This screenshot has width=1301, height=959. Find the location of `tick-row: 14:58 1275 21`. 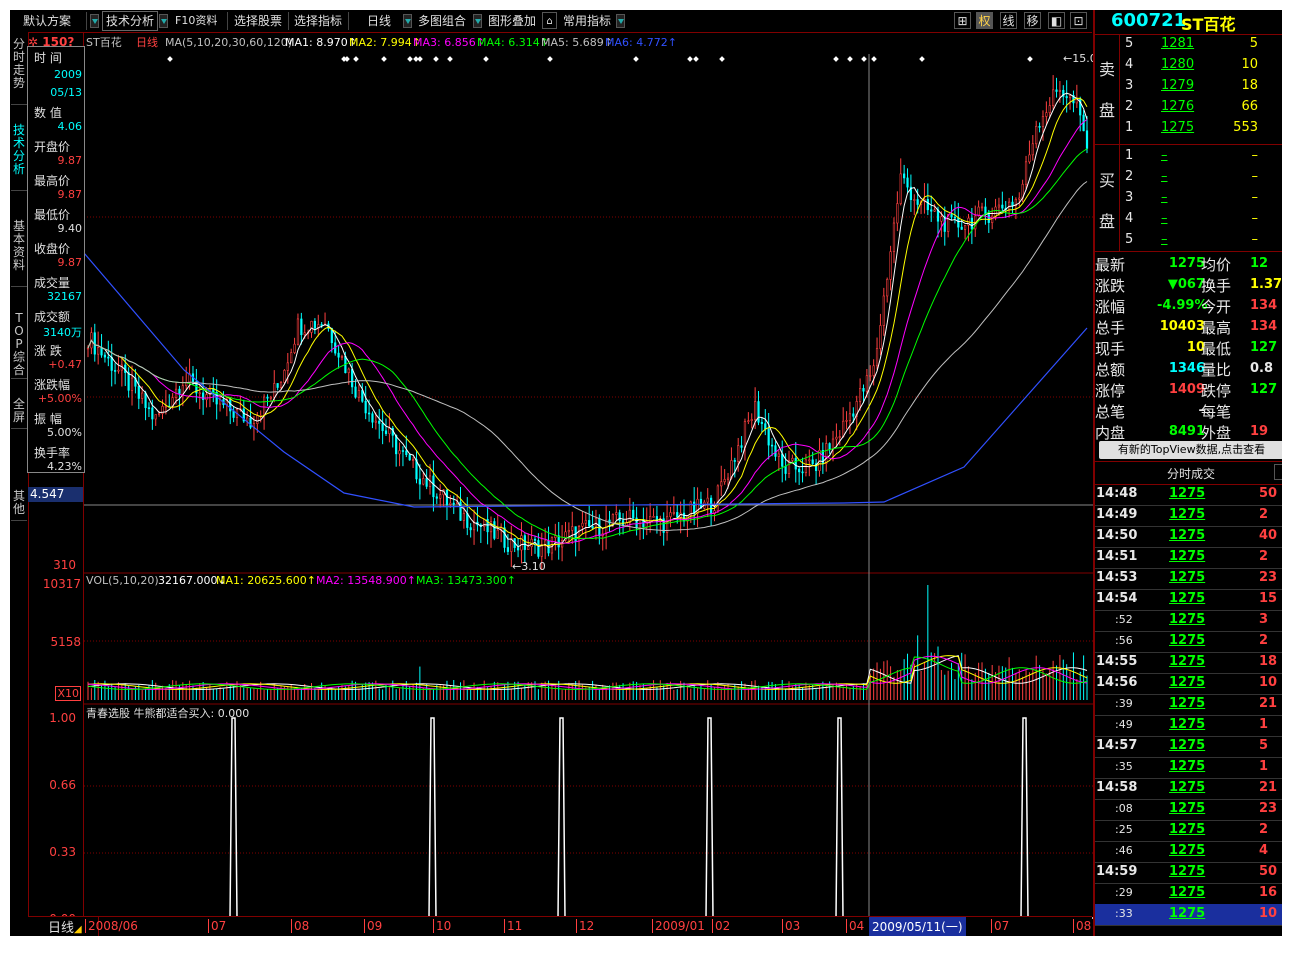

tick-row: 14:58 1275 21 is located at coordinates (1188, 789).